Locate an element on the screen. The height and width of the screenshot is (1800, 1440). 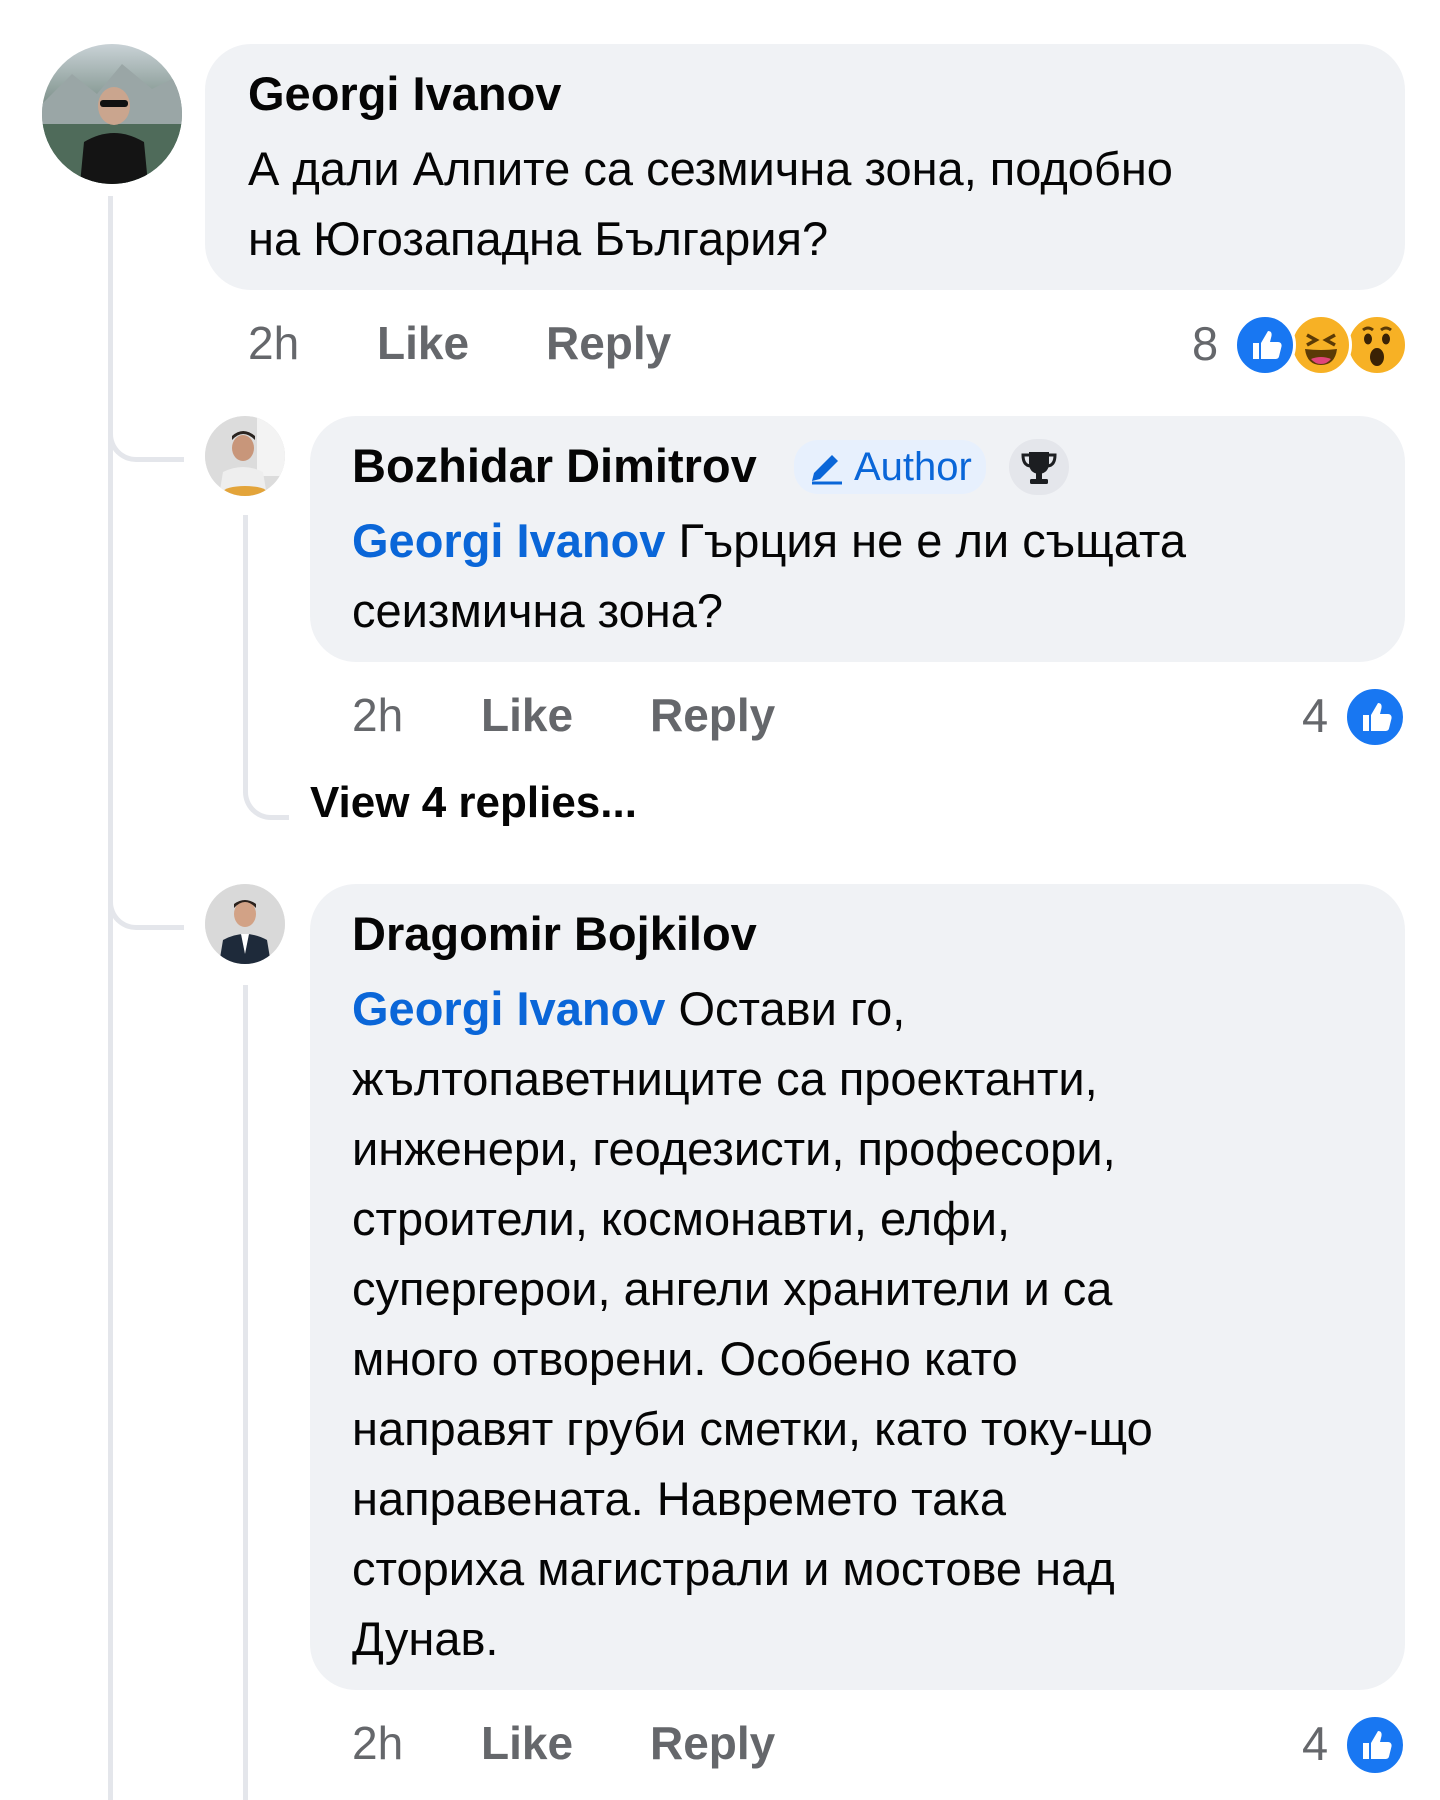
pencil-icon is located at coordinates (827, 470).